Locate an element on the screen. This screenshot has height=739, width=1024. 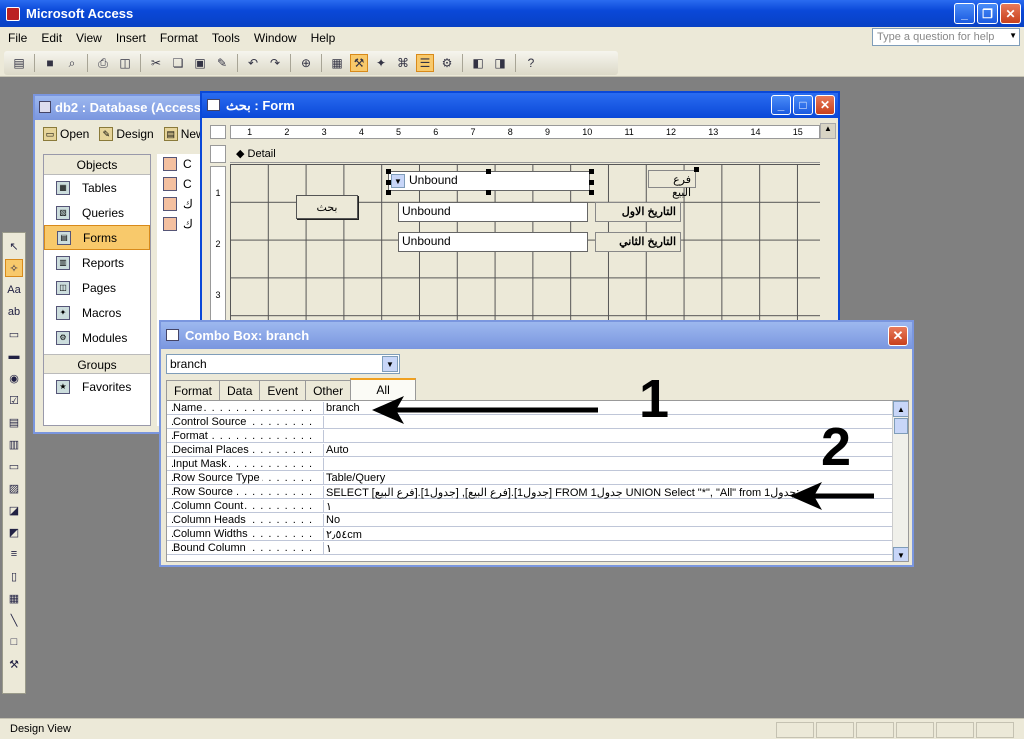
object-reports: ▥ Reports is located at coordinates (97, 262).